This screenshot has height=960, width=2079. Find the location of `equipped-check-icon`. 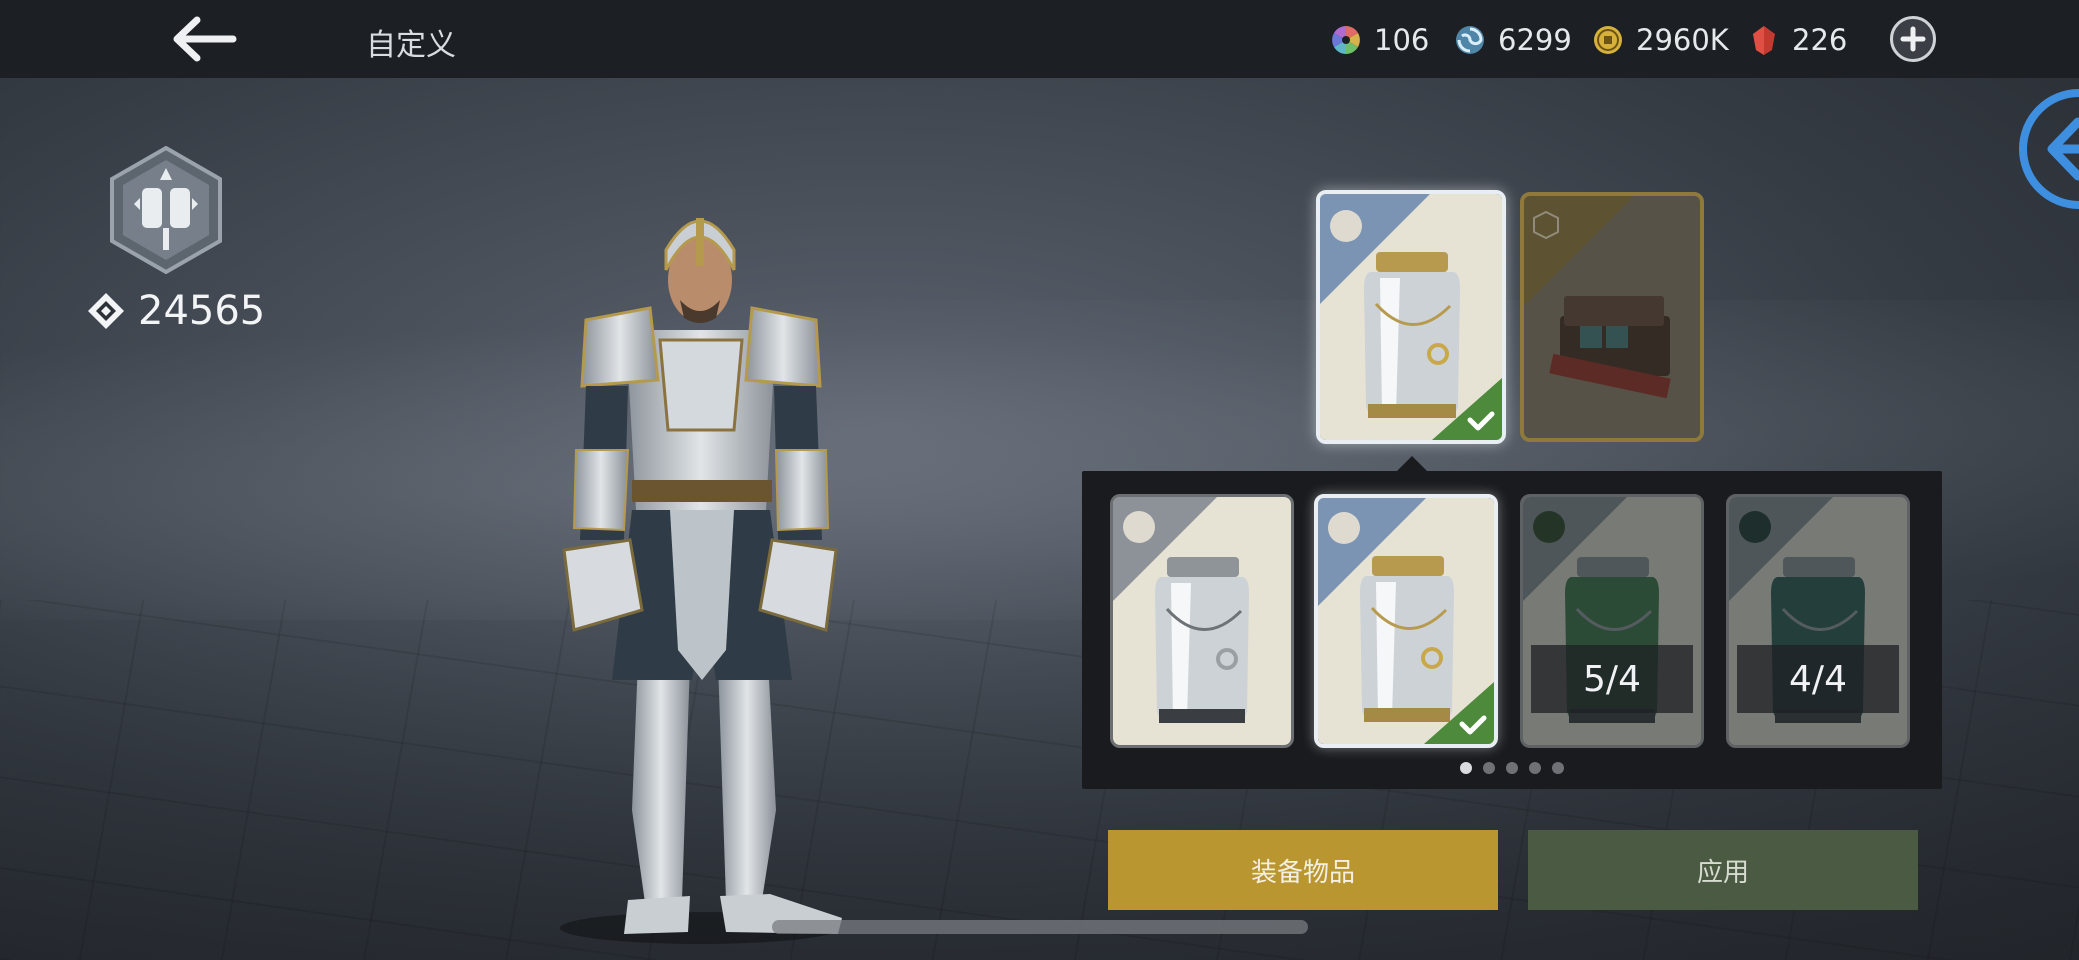

equipped-check-icon is located at coordinates (1467, 409).